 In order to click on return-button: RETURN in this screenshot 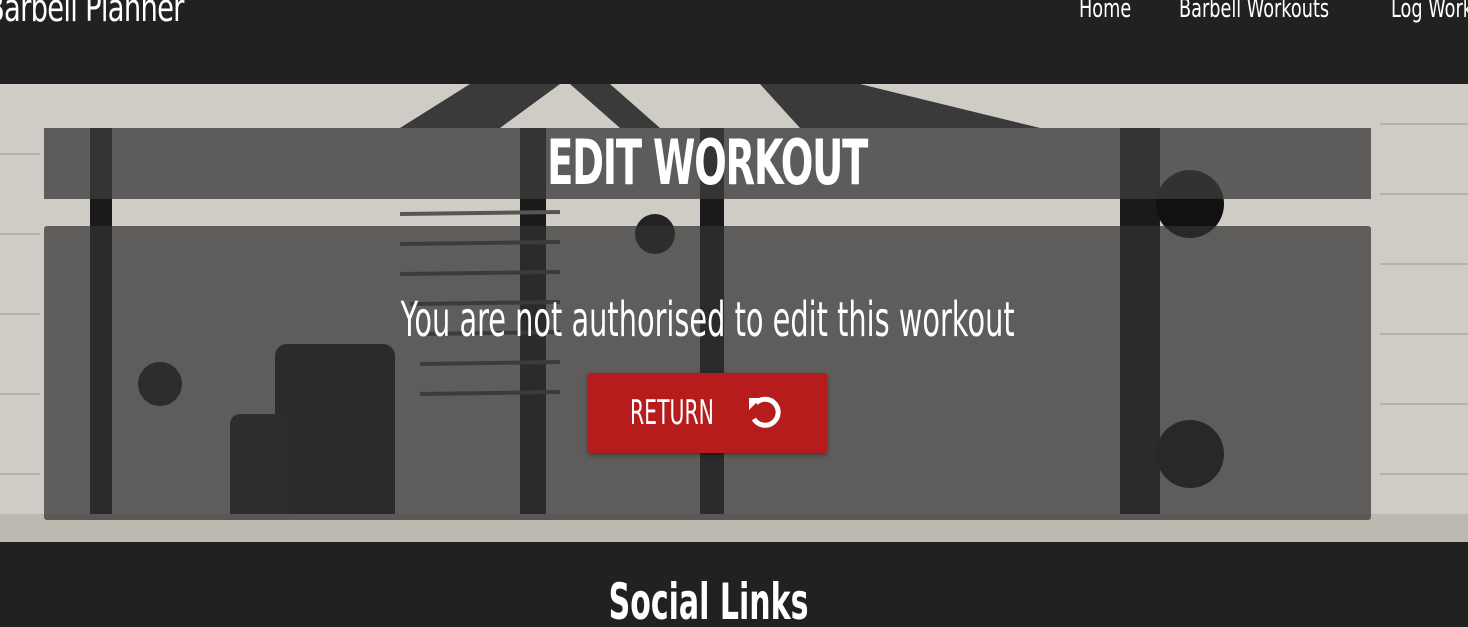, I will do `click(707, 413)`.